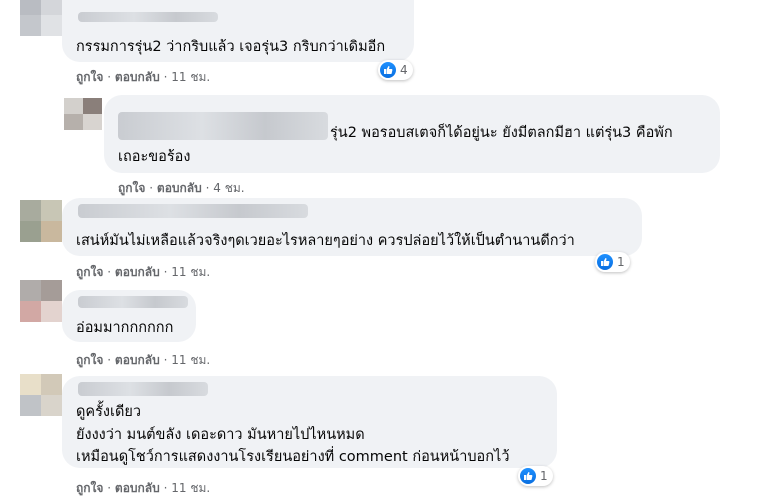  Describe the element at coordinates (154, 157) in the screenshot. I see `comment-text: เถอะขอร้อง` at that location.